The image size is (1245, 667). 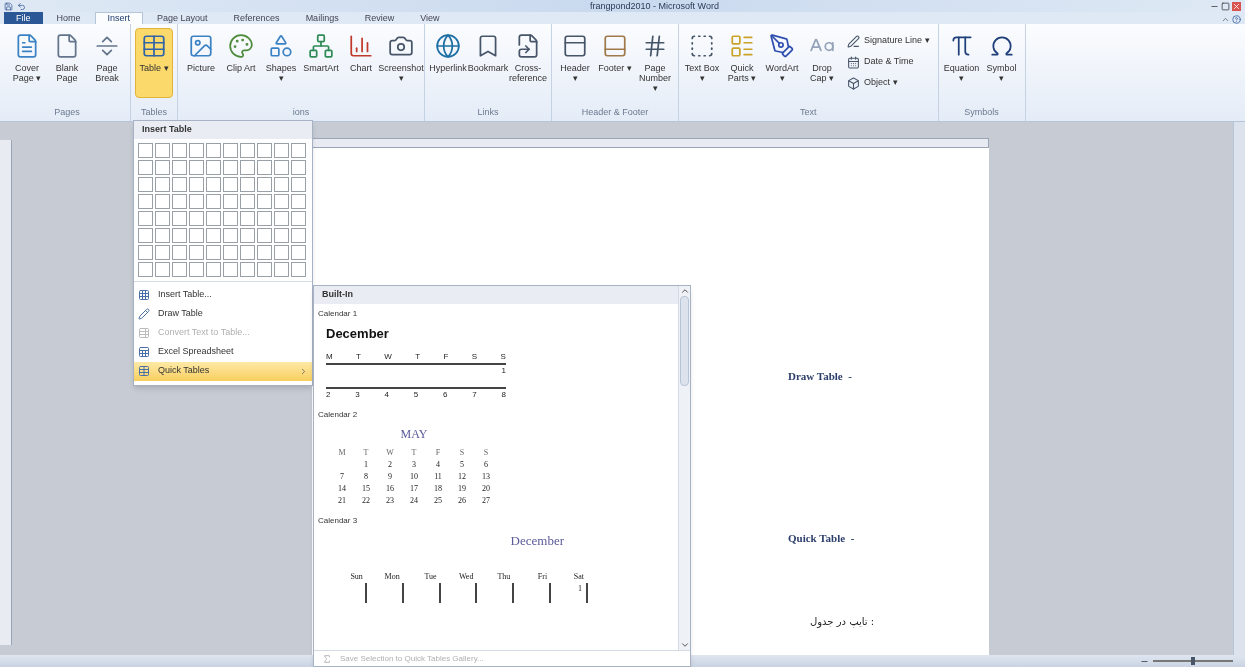 What do you see at coordinates (822, 63) in the screenshot?
I see `ribbon-button: Drop Cap ▾` at bounding box center [822, 63].